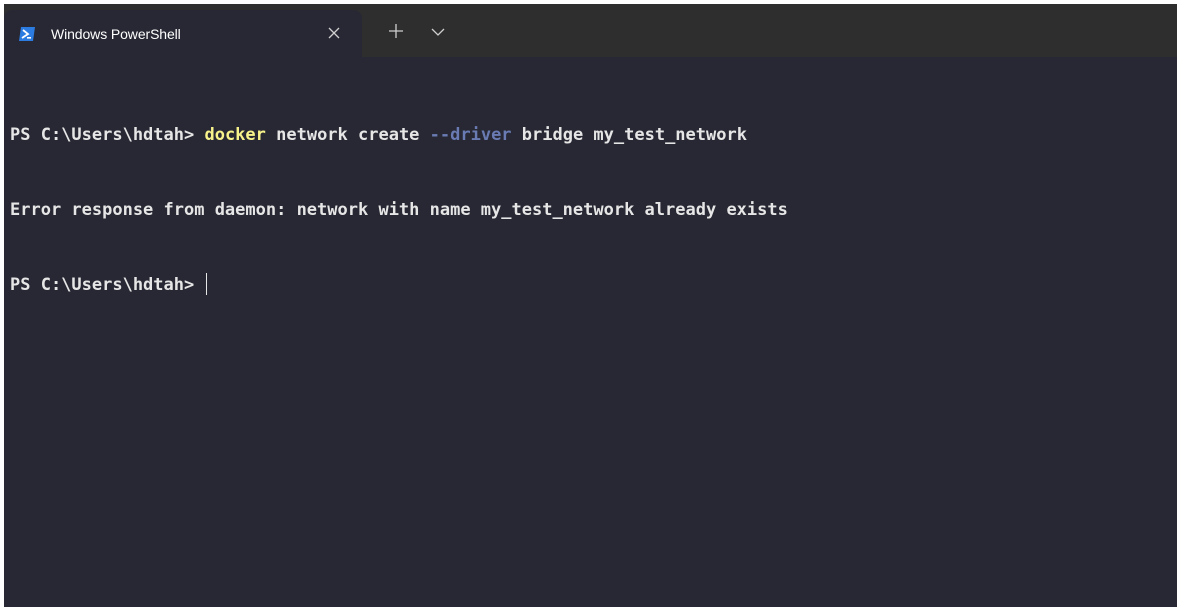 This screenshot has width=1177, height=607. Describe the element at coordinates (116, 33) in the screenshot. I see `tab-title: Windows PowerShell` at that location.